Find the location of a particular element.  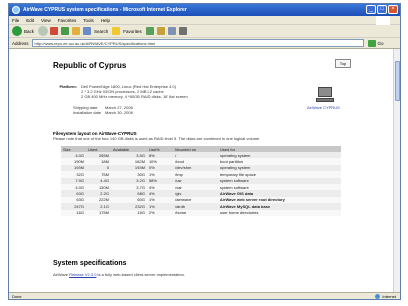

top-button: Top is located at coordinates (343, 63).